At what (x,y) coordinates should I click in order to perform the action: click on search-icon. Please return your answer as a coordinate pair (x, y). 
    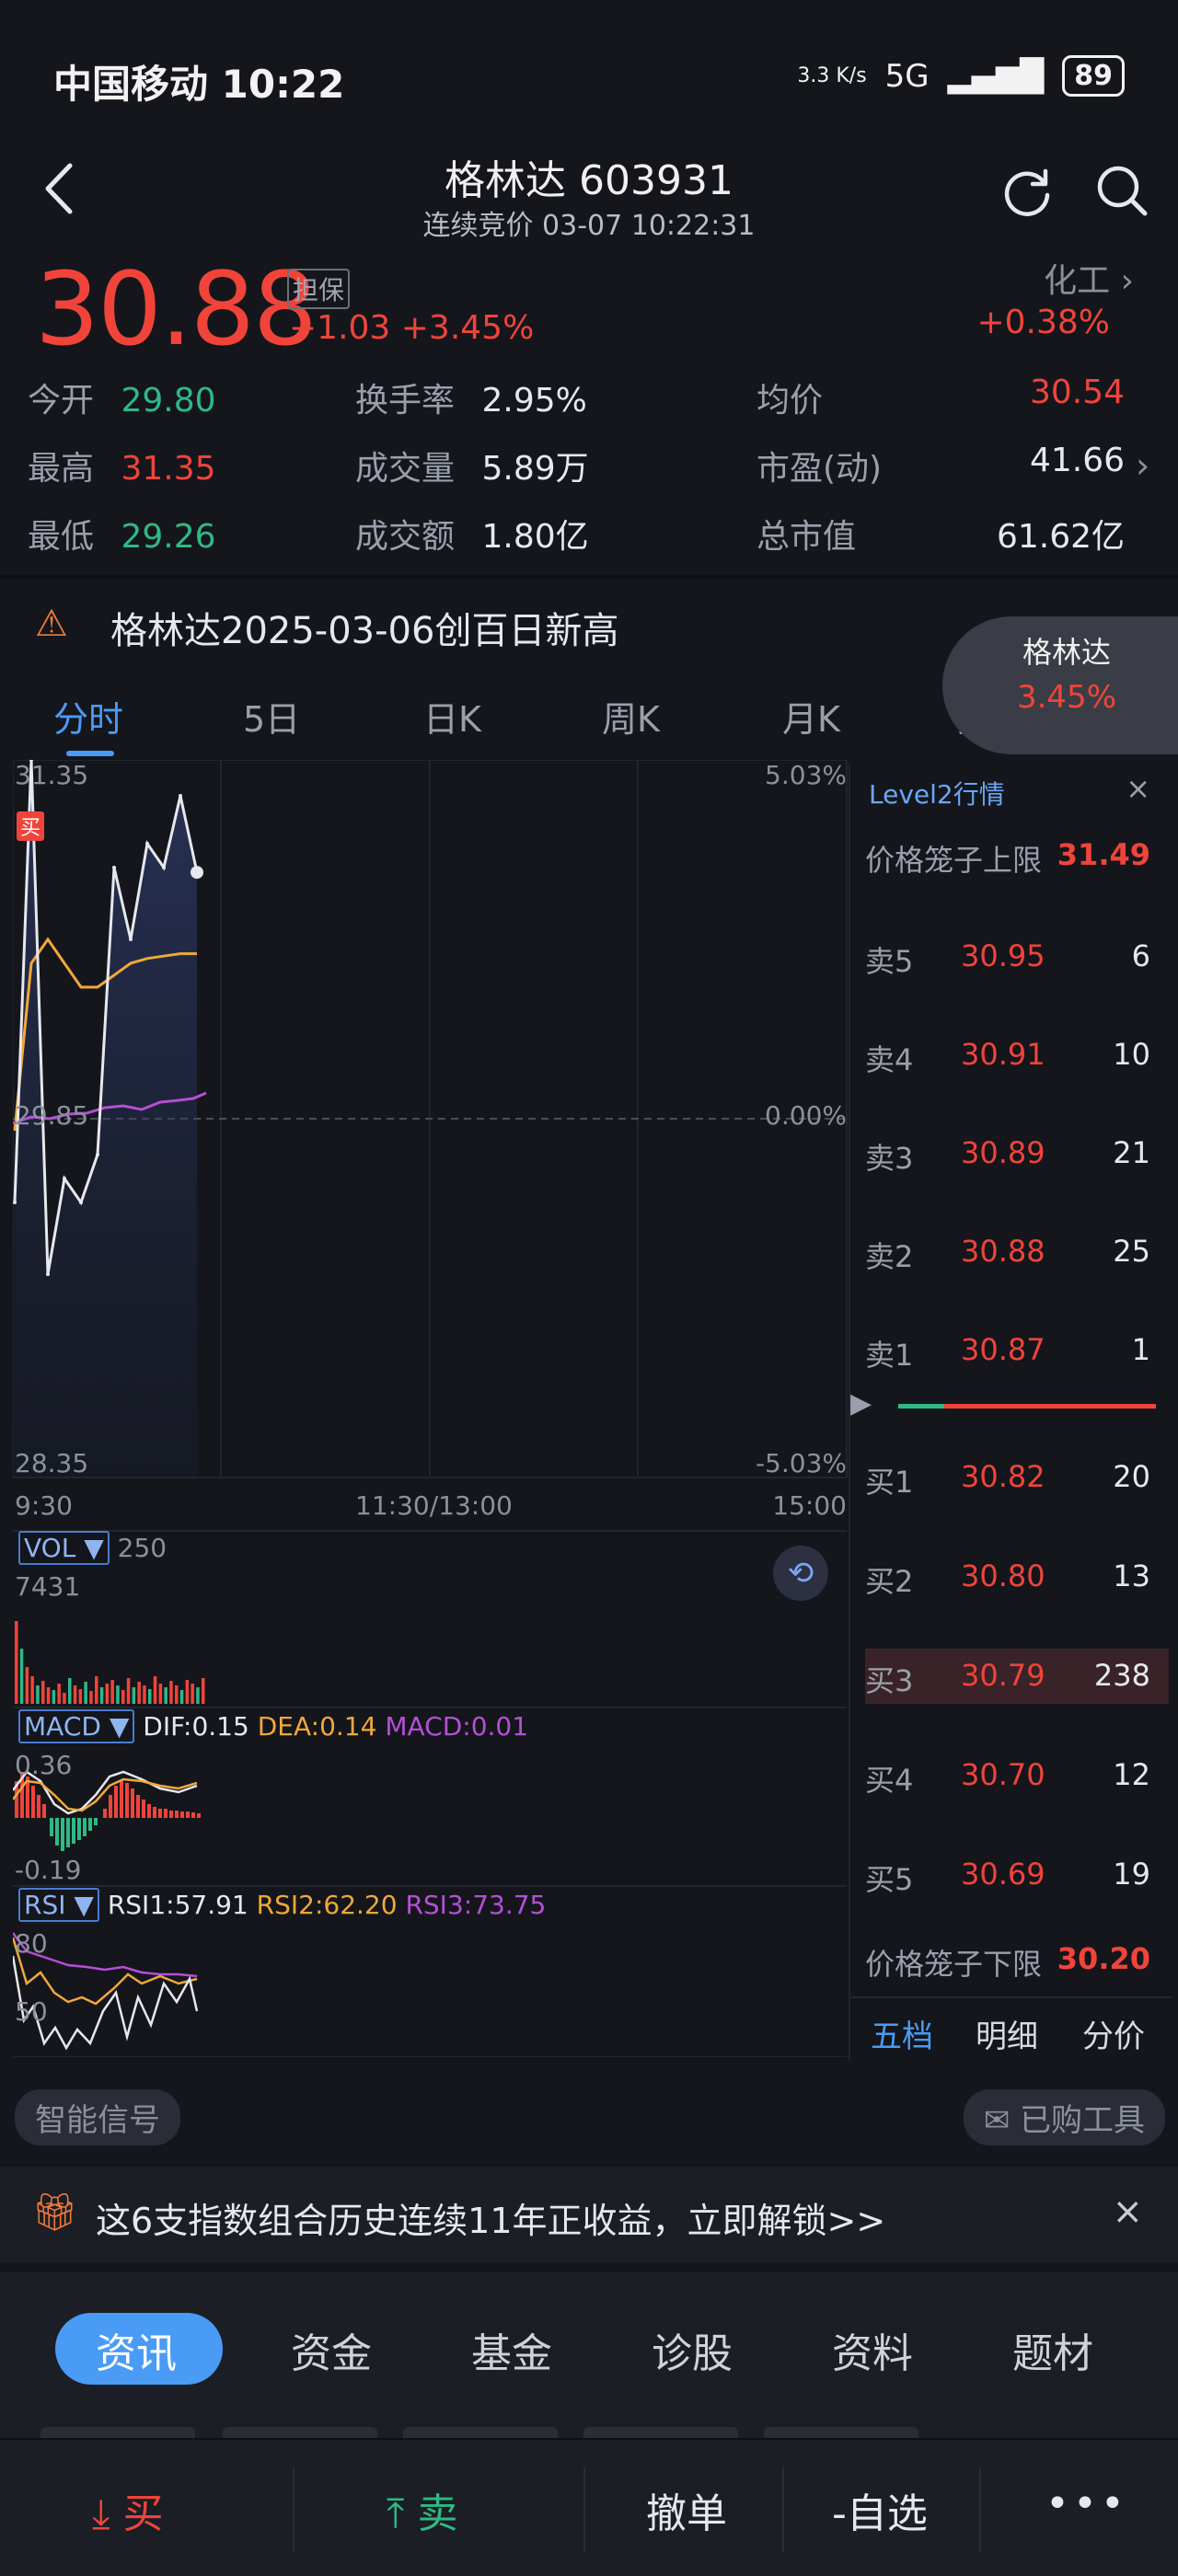
    Looking at the image, I should click on (1121, 190).